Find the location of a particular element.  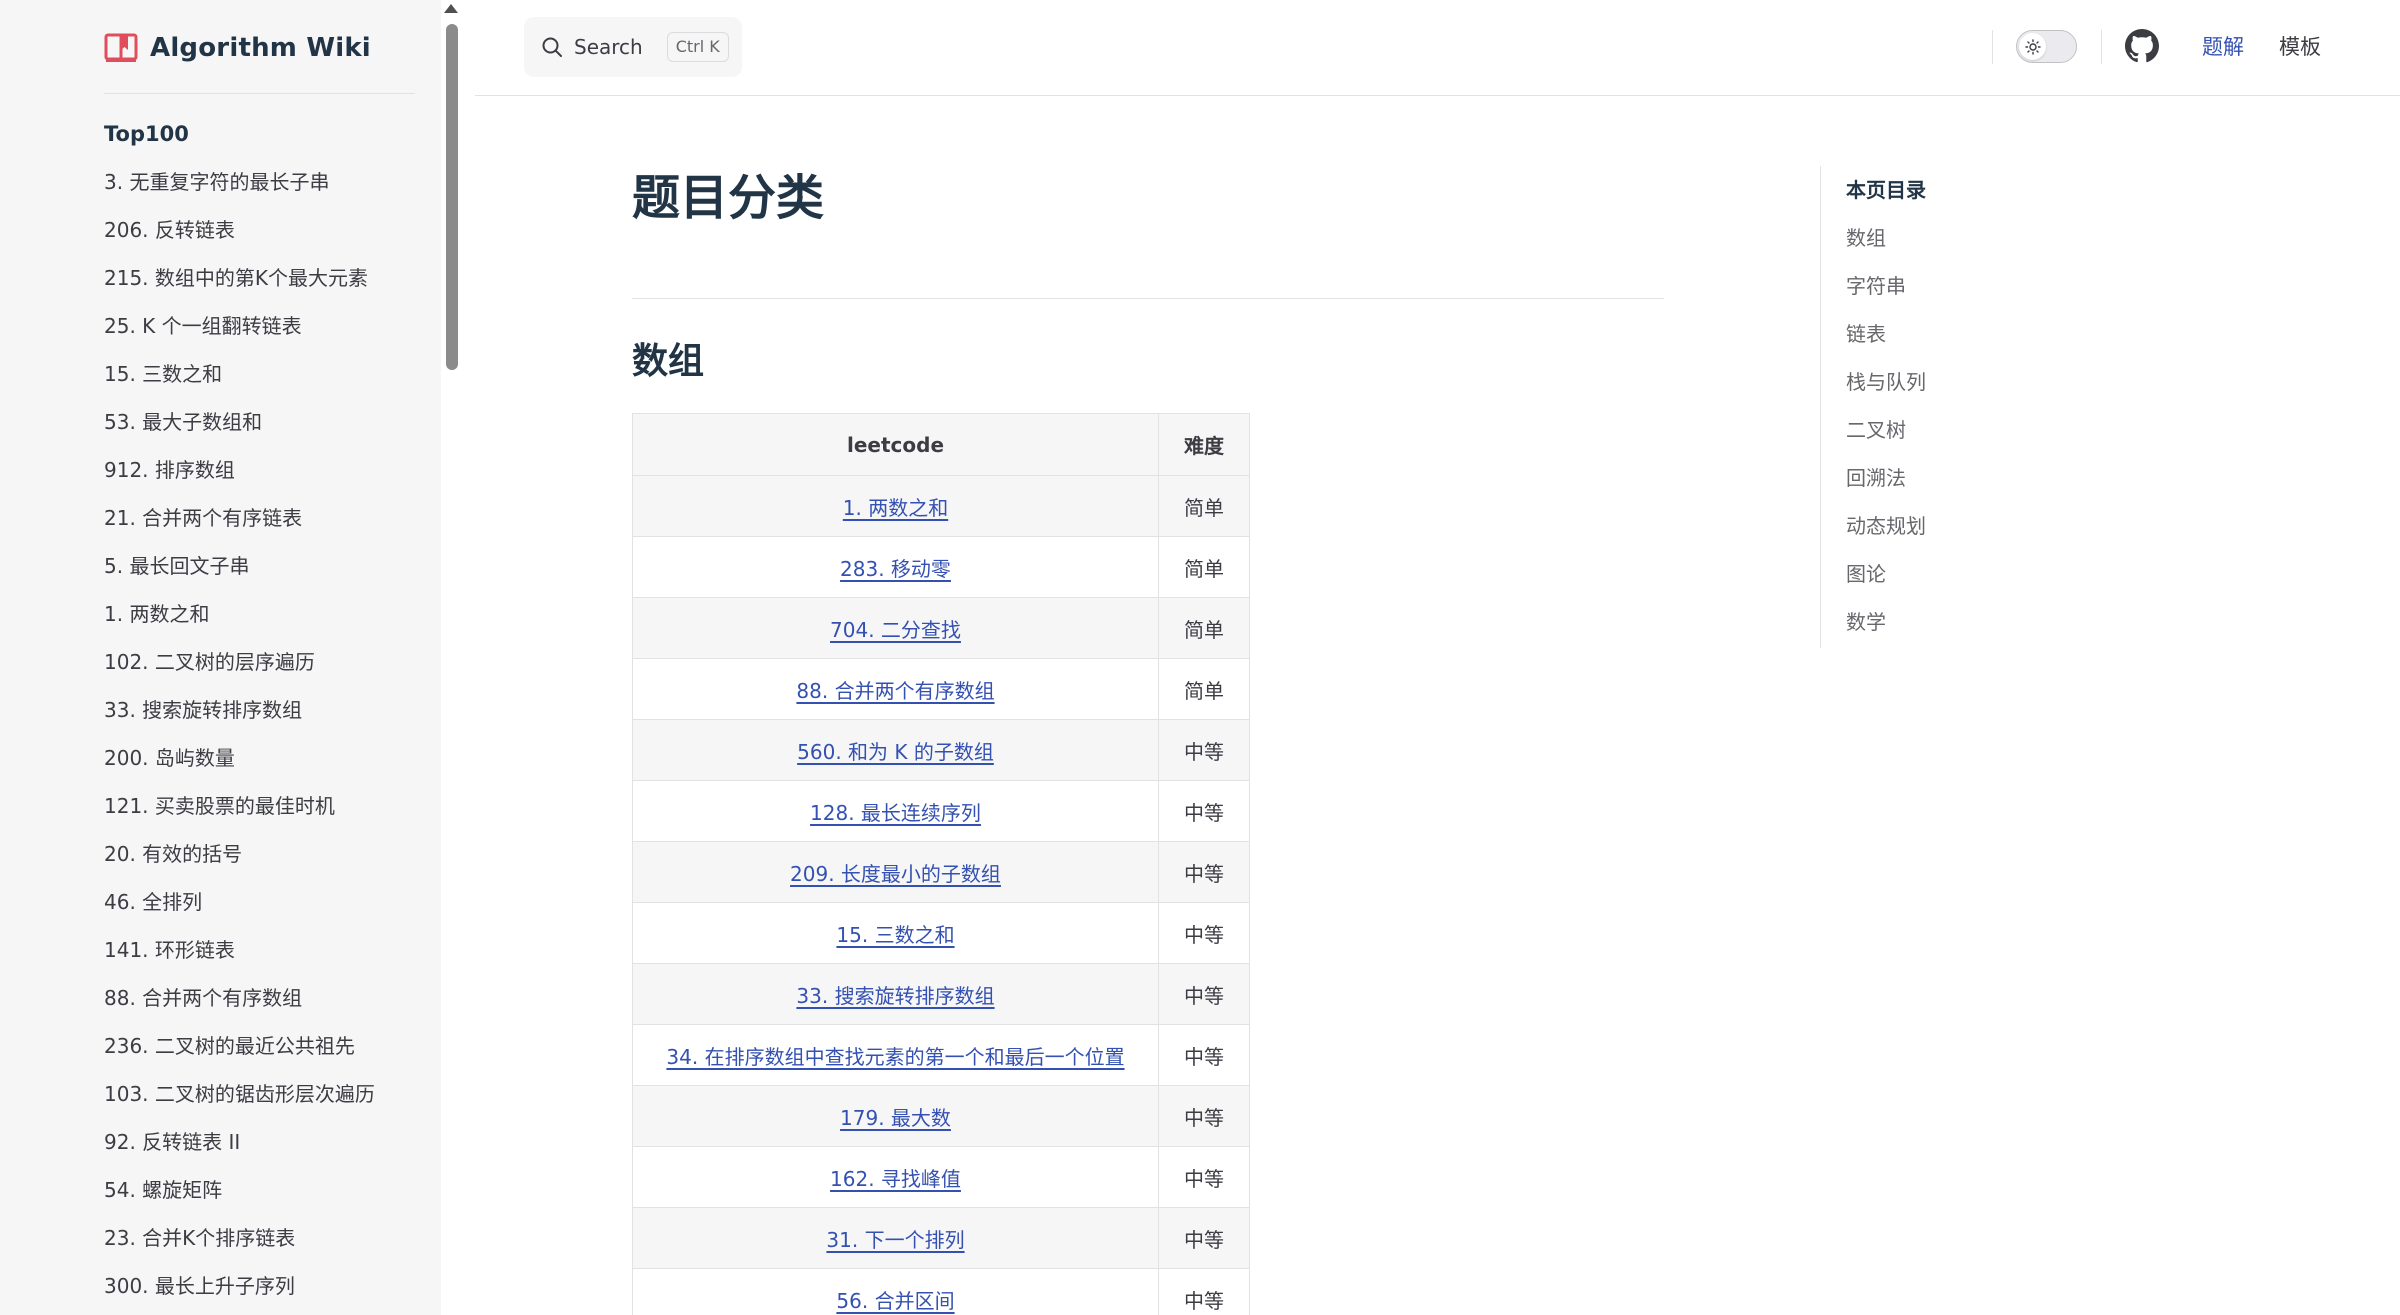

problem-link: 15. 三数之和 is located at coordinates (895, 935).